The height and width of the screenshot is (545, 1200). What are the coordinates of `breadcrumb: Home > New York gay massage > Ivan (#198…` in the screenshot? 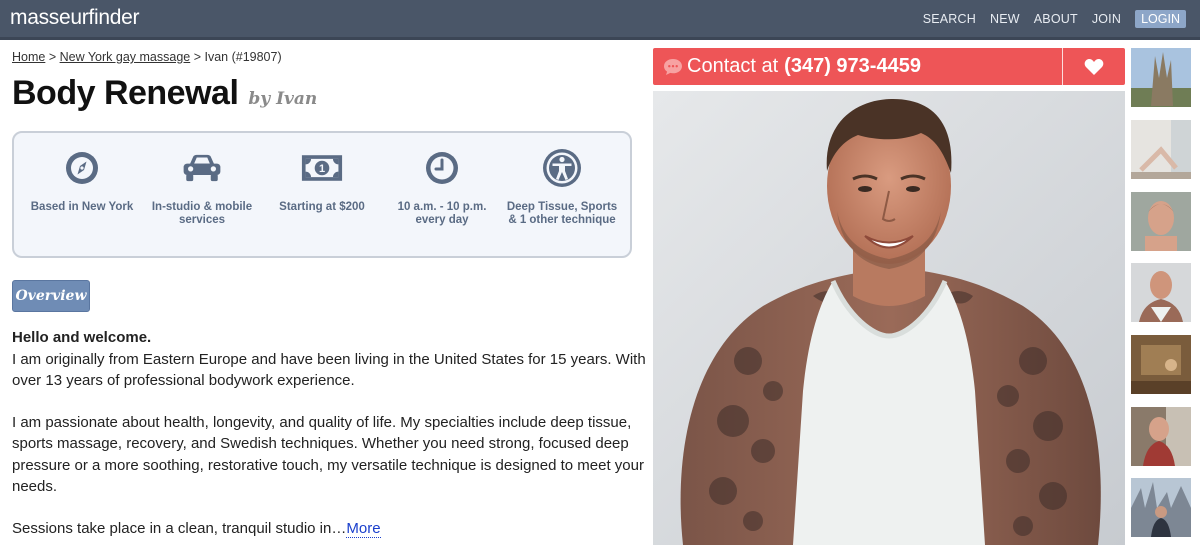 It's located at (147, 57).